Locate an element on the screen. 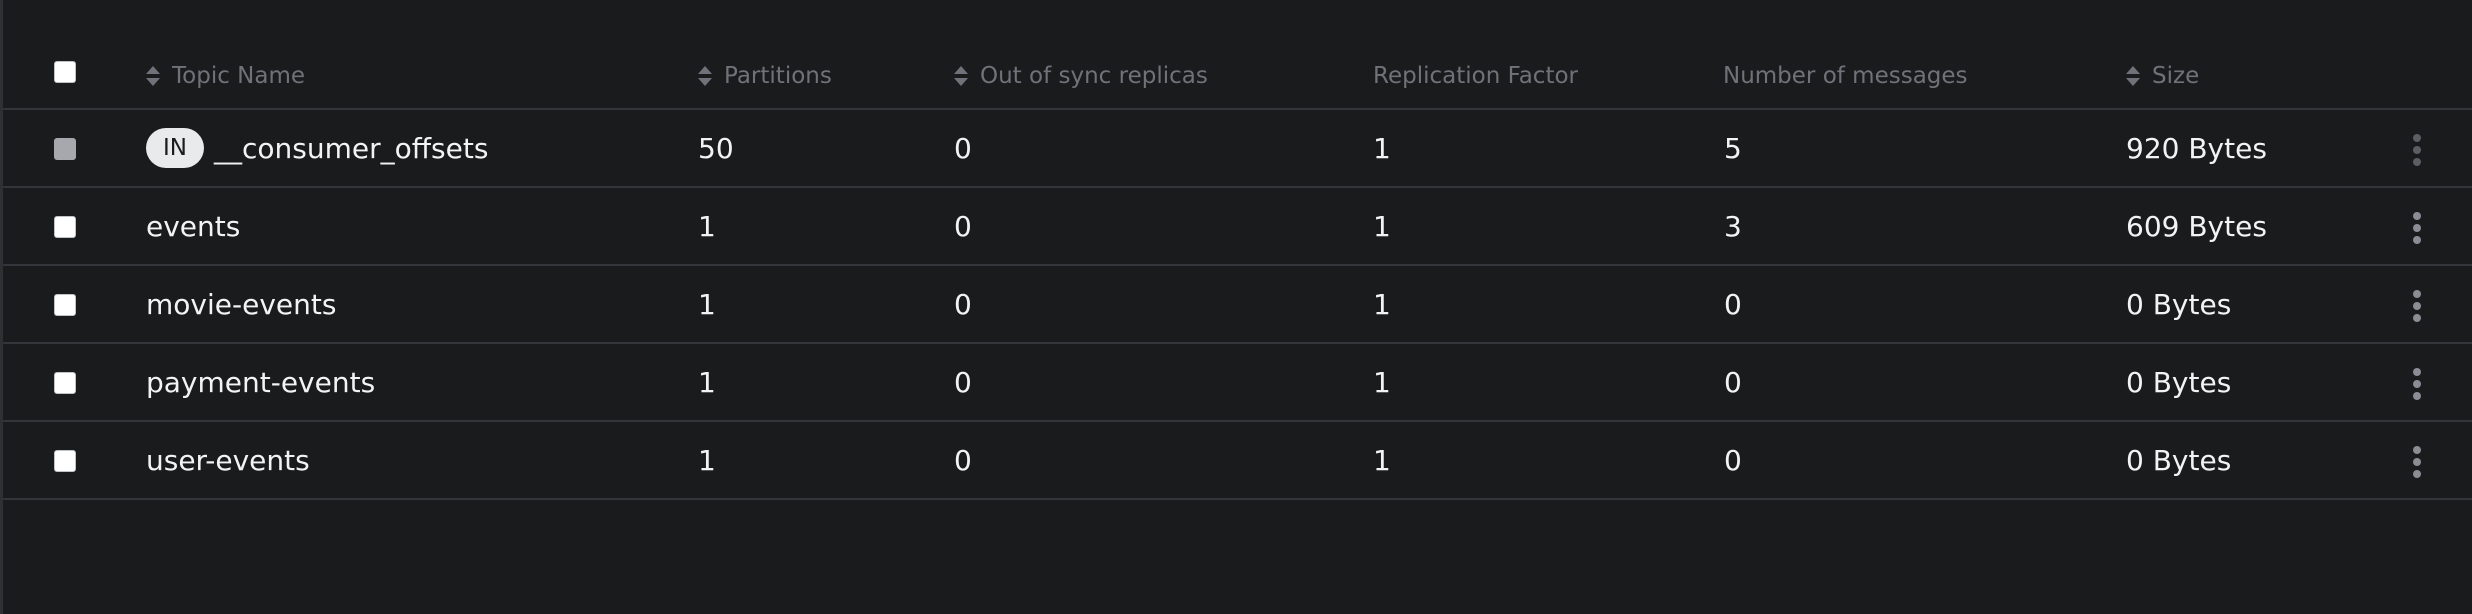 The image size is (2472, 614). column-header-label: Size is located at coordinates (2176, 76).